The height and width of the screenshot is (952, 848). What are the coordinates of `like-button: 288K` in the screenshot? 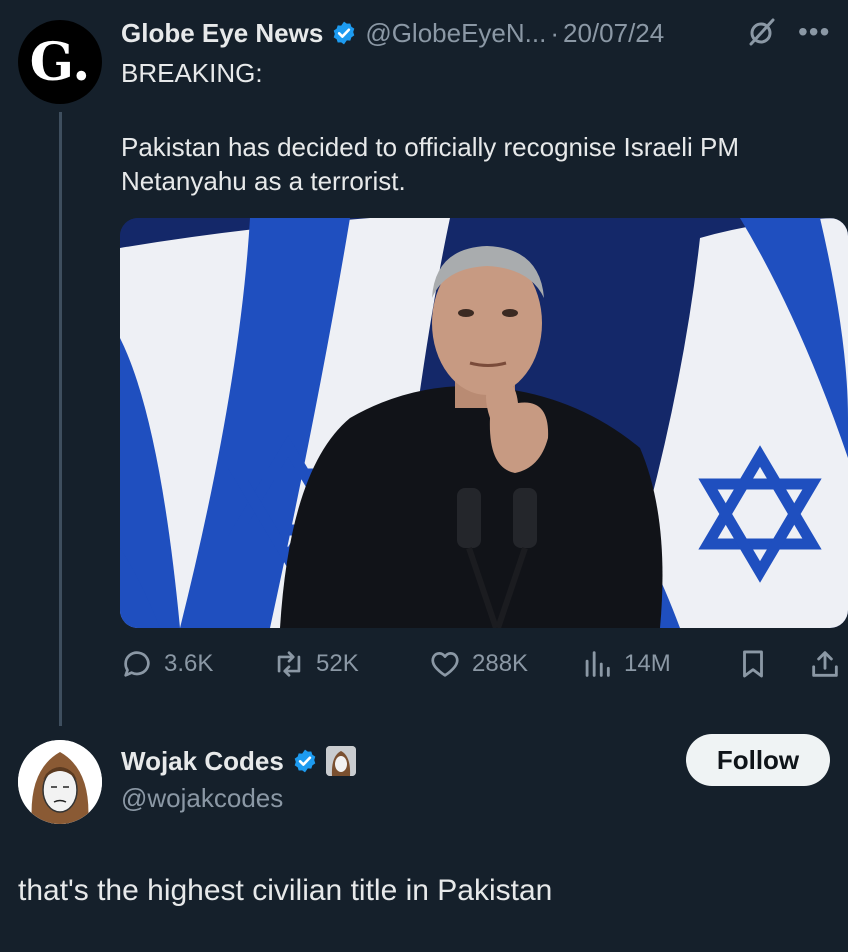 It's located at (478, 664).